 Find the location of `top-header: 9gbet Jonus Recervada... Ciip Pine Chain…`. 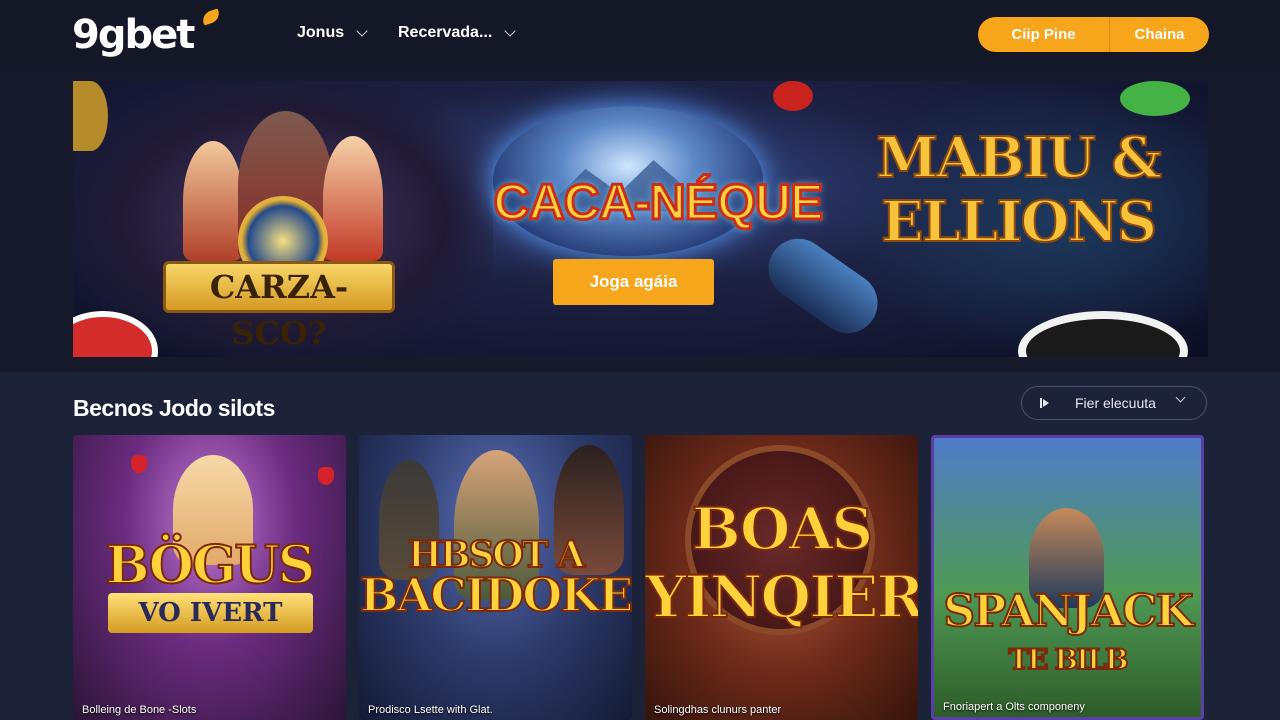

top-header: 9gbet Jonus Recervada... Ciip Pine Chain… is located at coordinates (640, 35).